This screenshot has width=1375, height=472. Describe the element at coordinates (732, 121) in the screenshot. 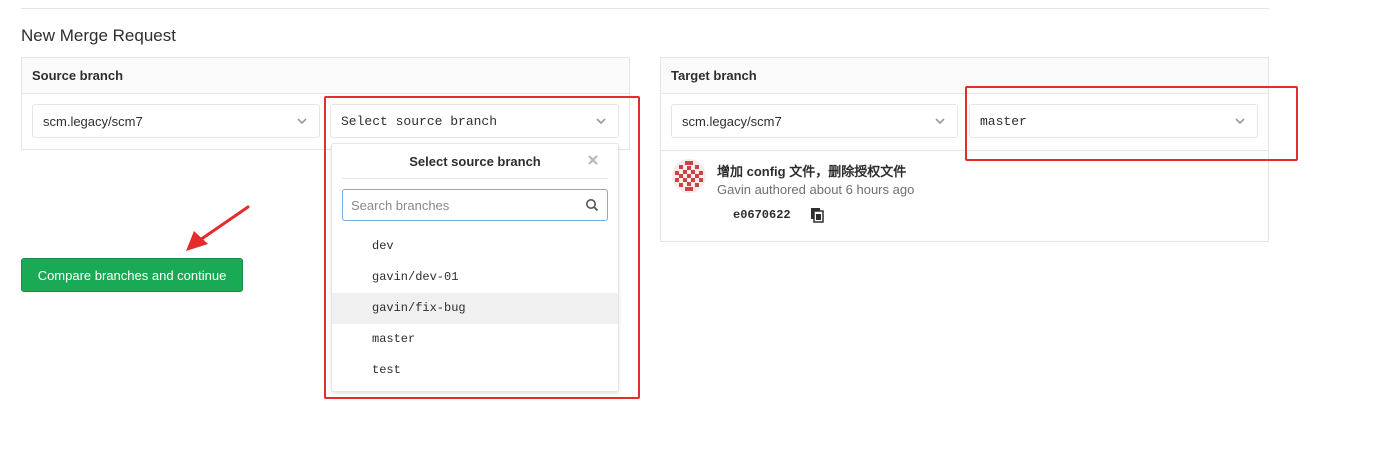

I see `target-project-value: scm.legacy/scm7` at that location.